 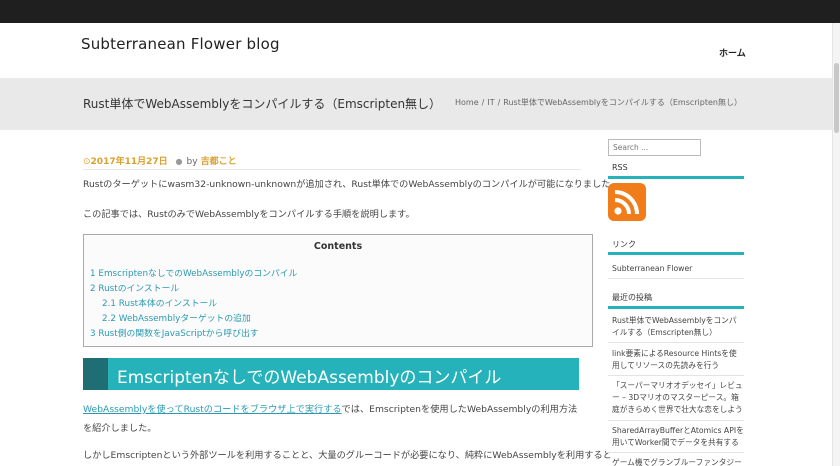 What do you see at coordinates (622, 102) in the screenshot?
I see `breadcrumb-current: Rust単体でWebAssemblyをコンパイルする（Emscripten無し）` at bounding box center [622, 102].